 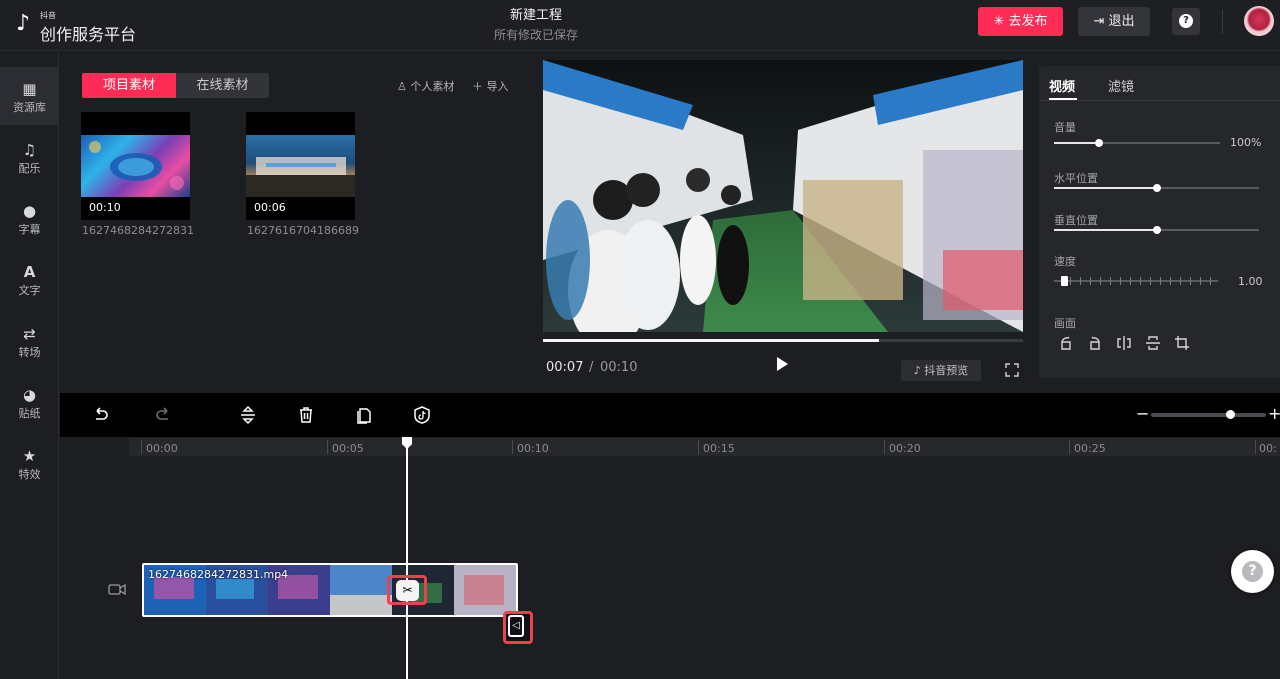 I want to click on floating-help-button: ?, so click(x=1252, y=571).